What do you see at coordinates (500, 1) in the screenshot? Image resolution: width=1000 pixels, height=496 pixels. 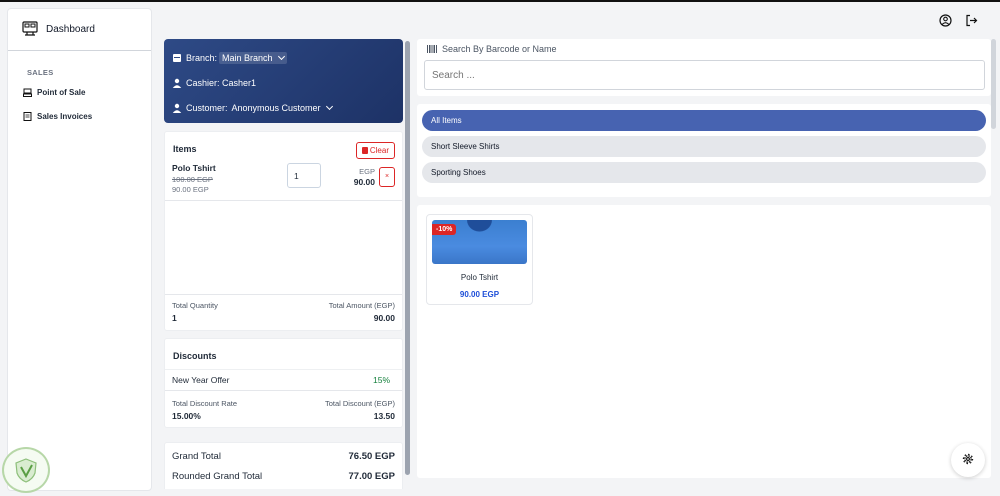 I see `window-top-border` at bounding box center [500, 1].